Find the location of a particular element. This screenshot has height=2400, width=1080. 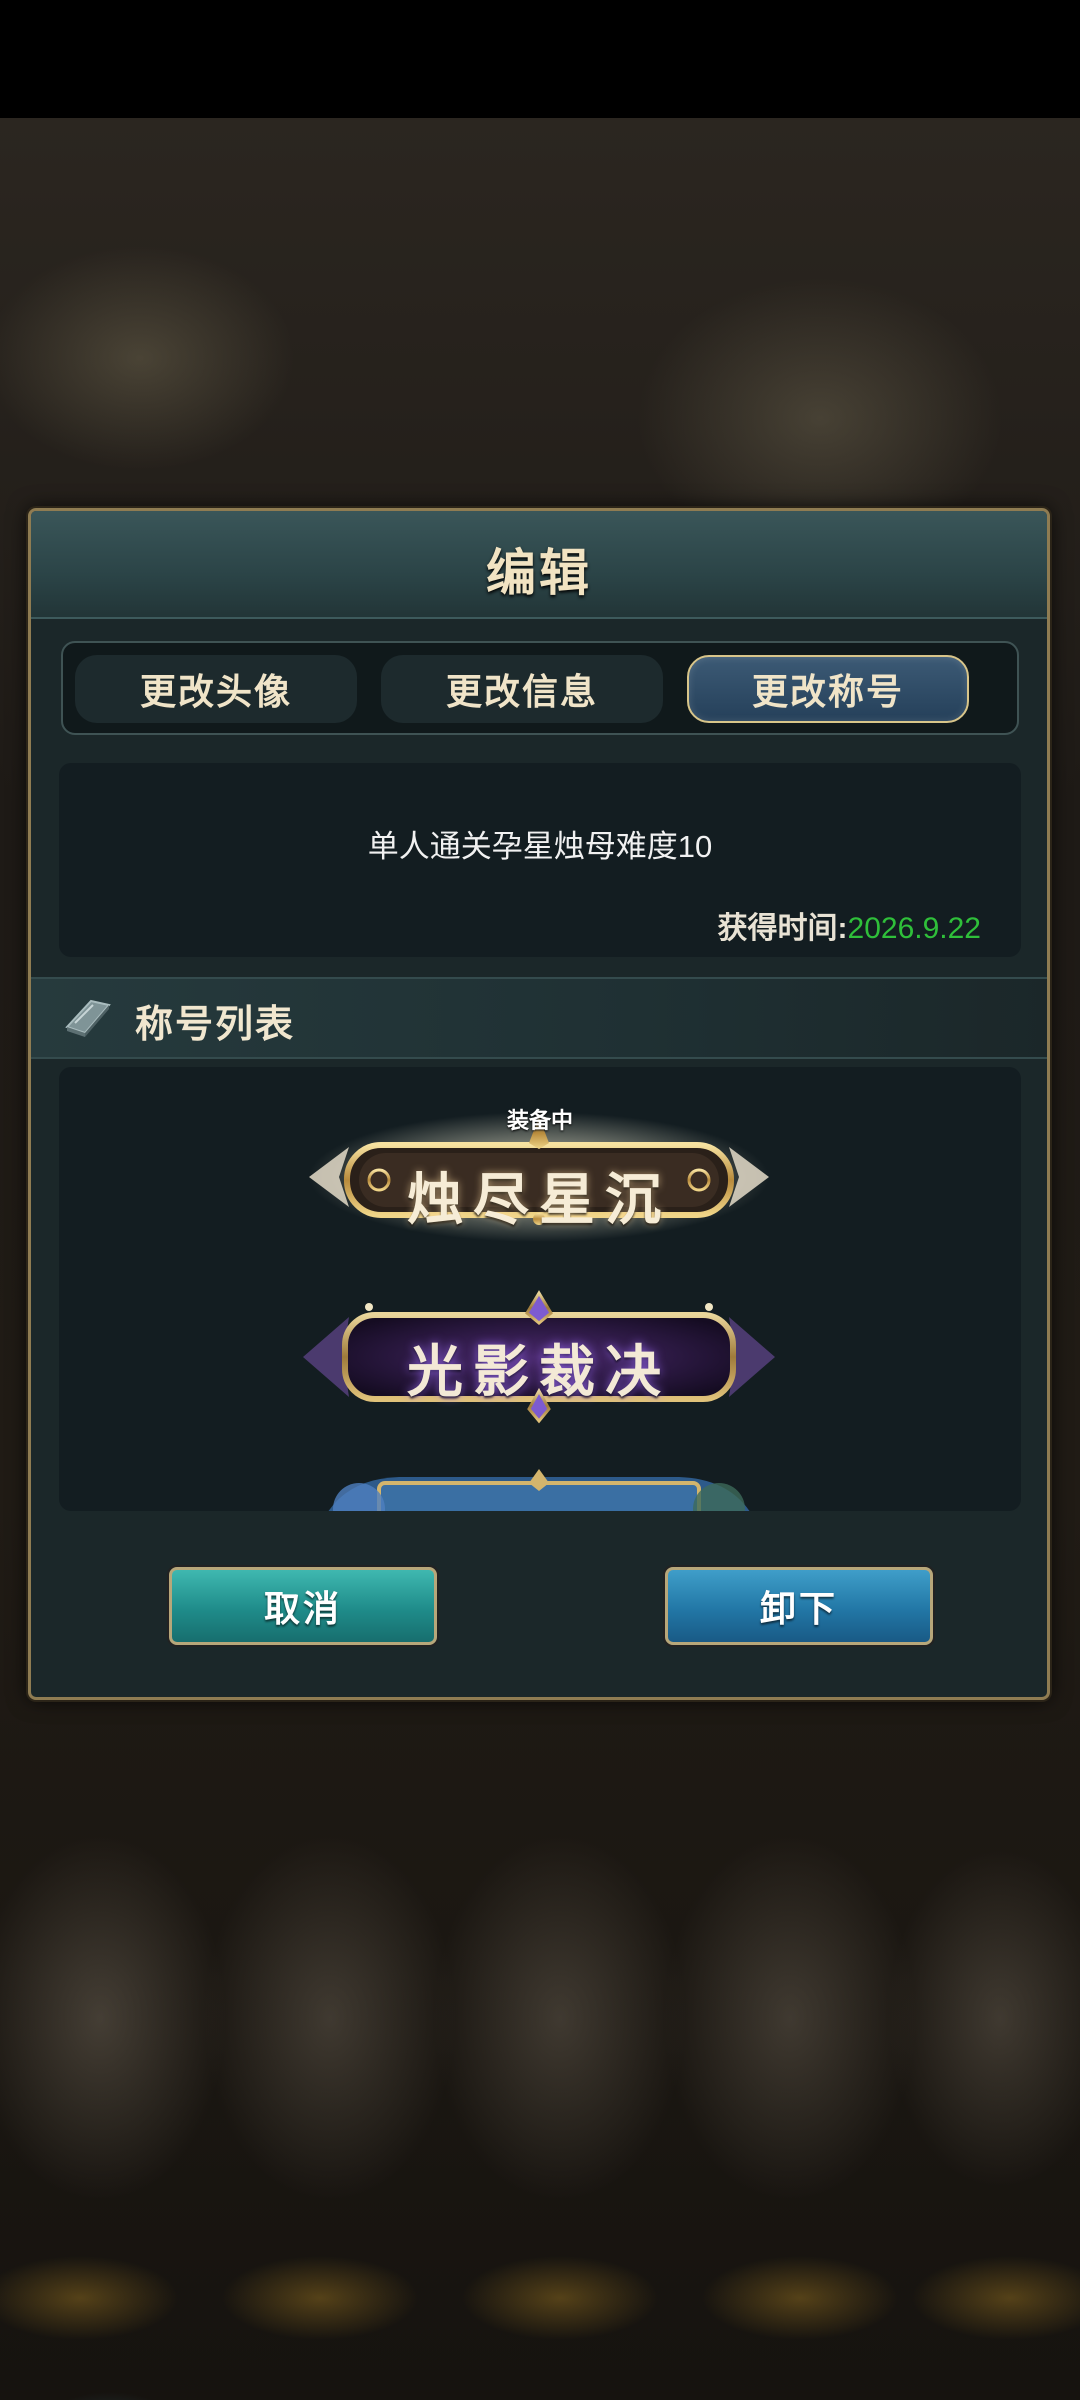

equipped-label: 装备中 is located at coordinates (539, 1120).